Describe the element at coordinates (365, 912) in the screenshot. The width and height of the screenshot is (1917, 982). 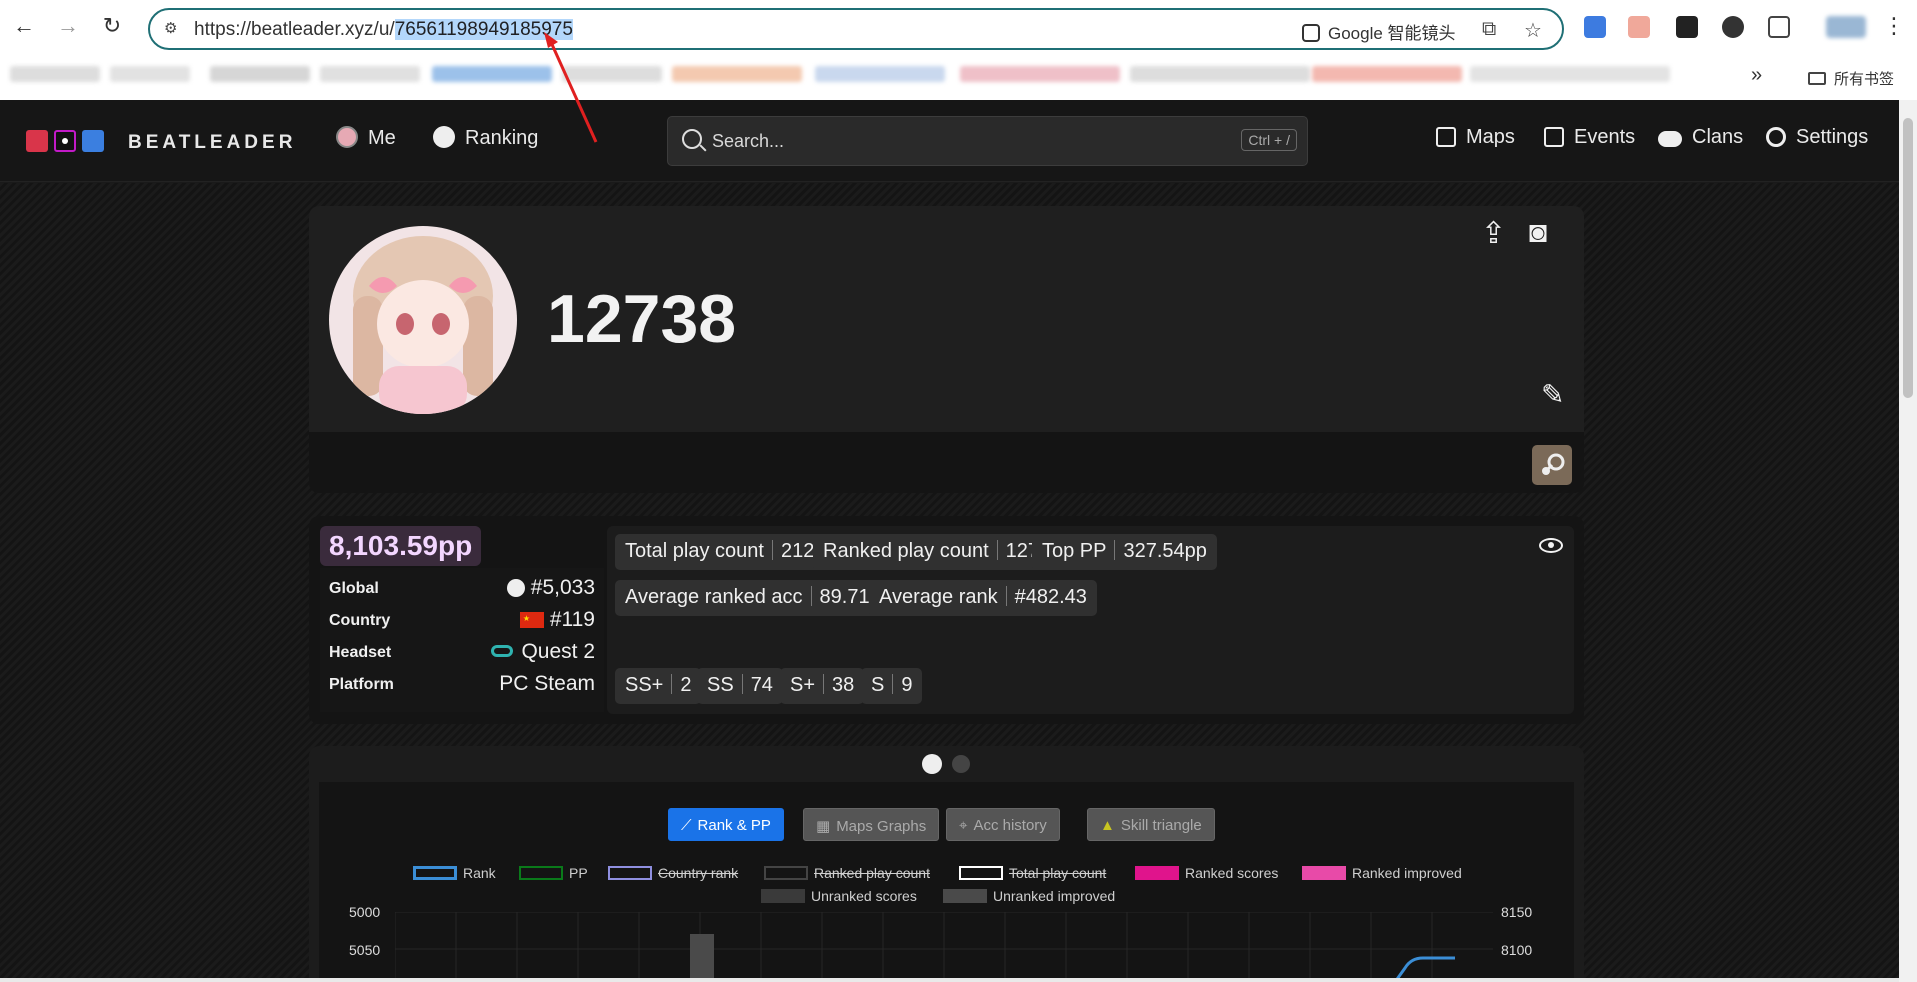
I see `y-left-tick: 5000` at that location.